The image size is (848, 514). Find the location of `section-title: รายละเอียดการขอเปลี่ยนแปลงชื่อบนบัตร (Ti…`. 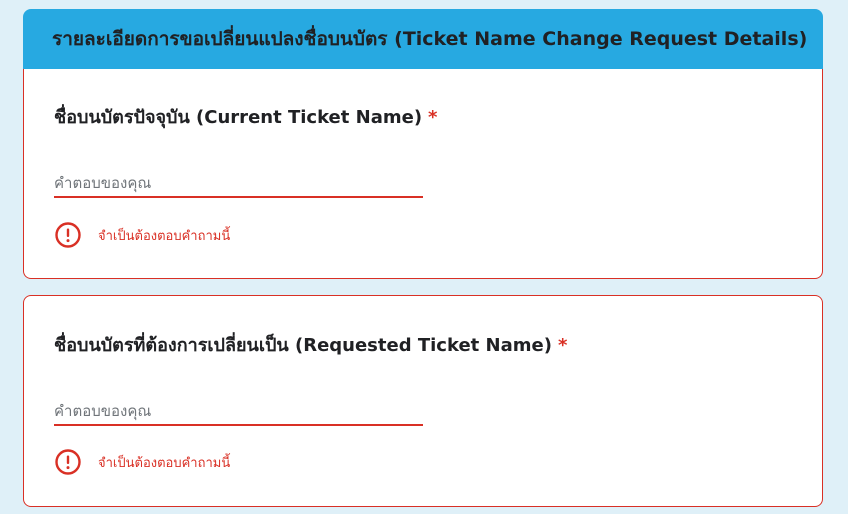

section-title: รายละเอียดการขอเปลี่ยนแปลงชื่อบนบัตร (Ti… is located at coordinates (430, 39).